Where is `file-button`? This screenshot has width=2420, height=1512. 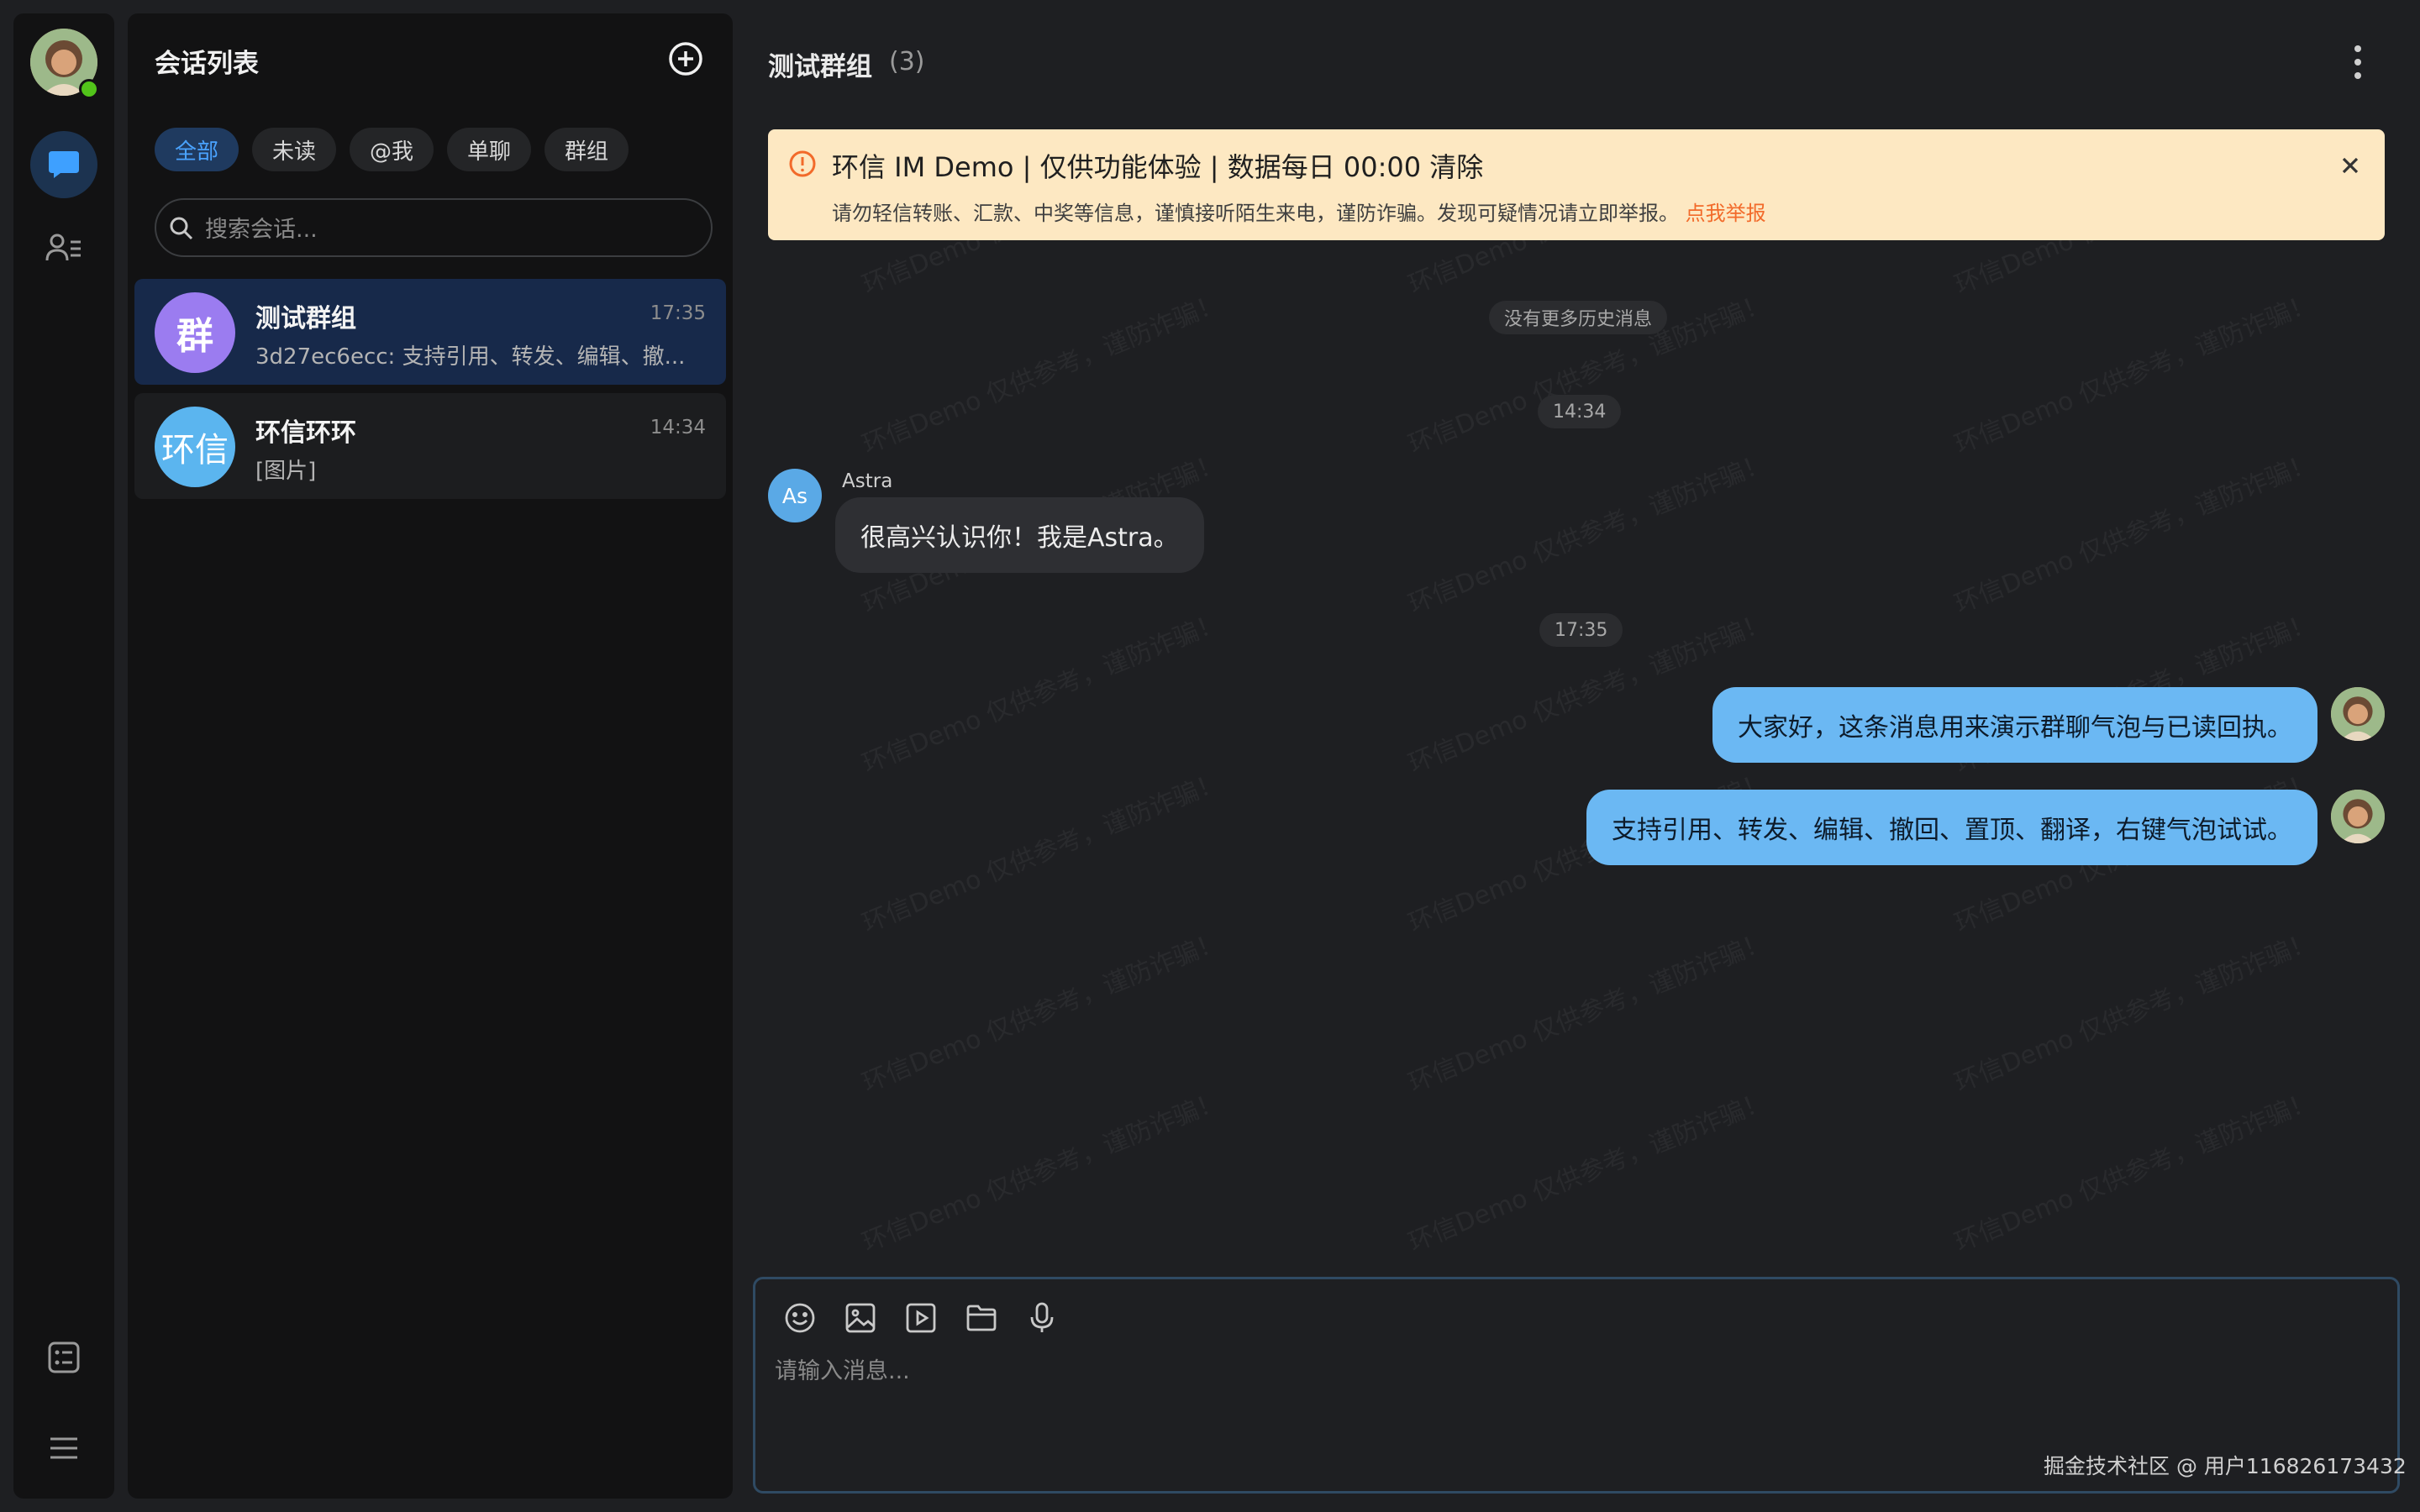
file-button is located at coordinates (982, 1318).